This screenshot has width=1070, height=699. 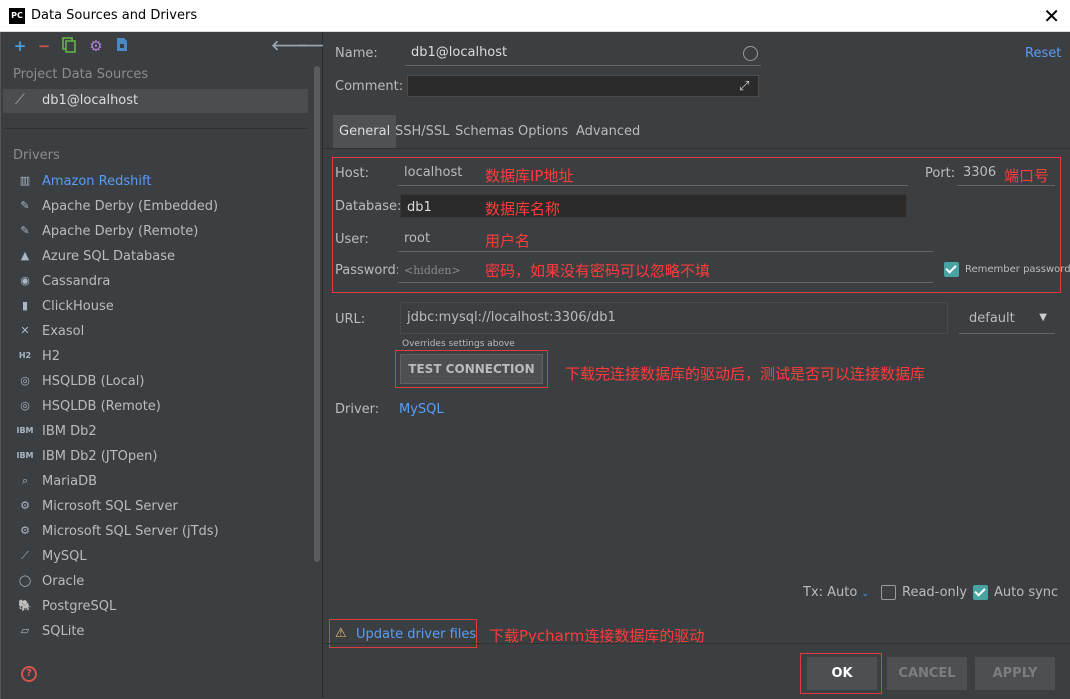 What do you see at coordinates (421, 409) in the screenshot?
I see `driver-link: MySQL` at bounding box center [421, 409].